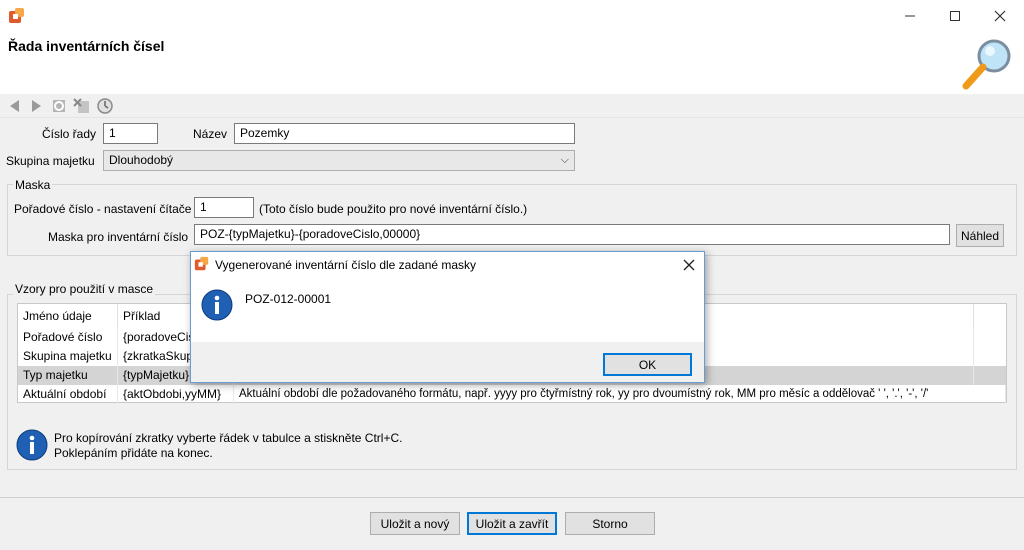  What do you see at coordinates (1000, 16) in the screenshot?
I see `close-icon` at bounding box center [1000, 16].